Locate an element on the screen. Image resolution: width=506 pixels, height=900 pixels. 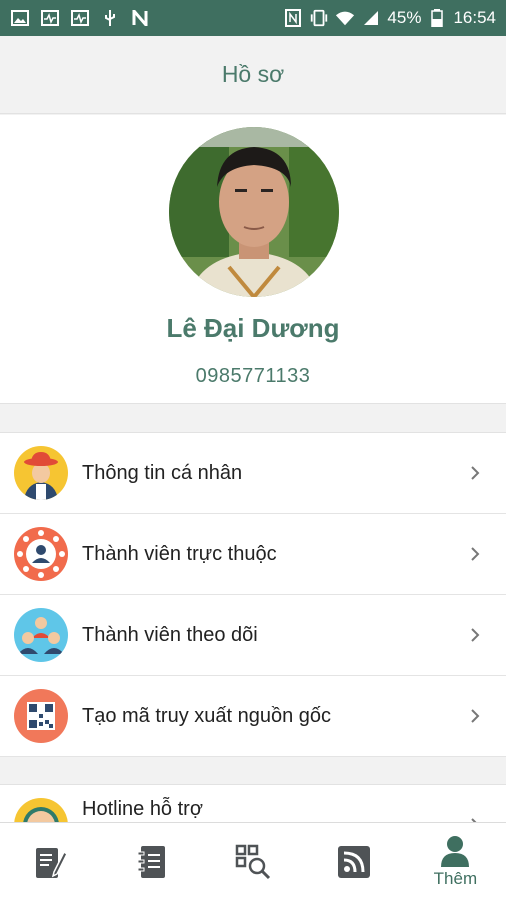
nav-item-diary is located at coordinates (50, 861).